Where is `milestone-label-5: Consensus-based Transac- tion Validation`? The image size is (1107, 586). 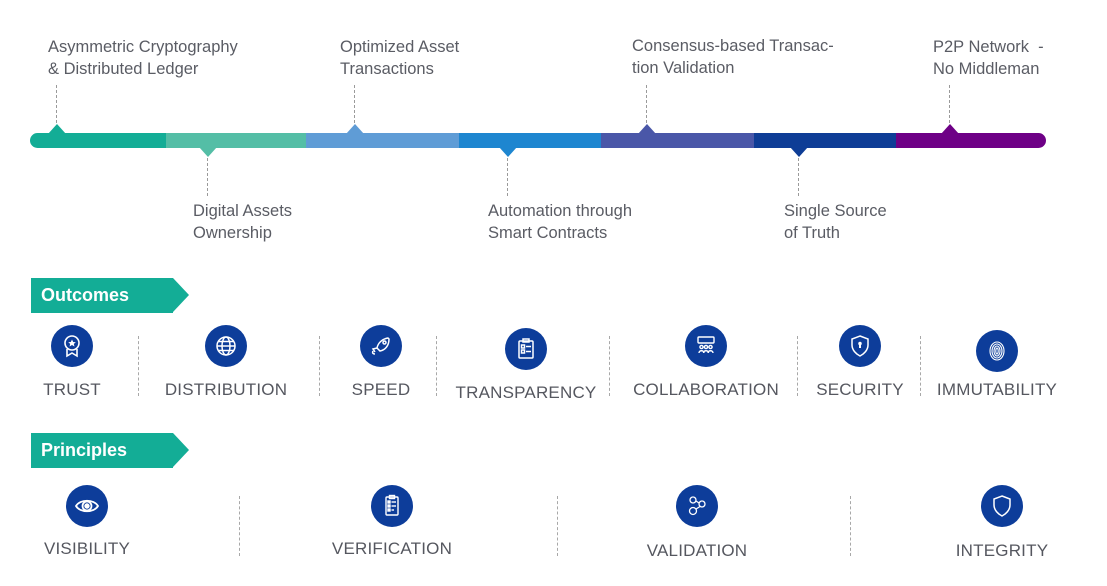 milestone-label-5: Consensus-based Transac- tion Validation is located at coordinates (733, 57).